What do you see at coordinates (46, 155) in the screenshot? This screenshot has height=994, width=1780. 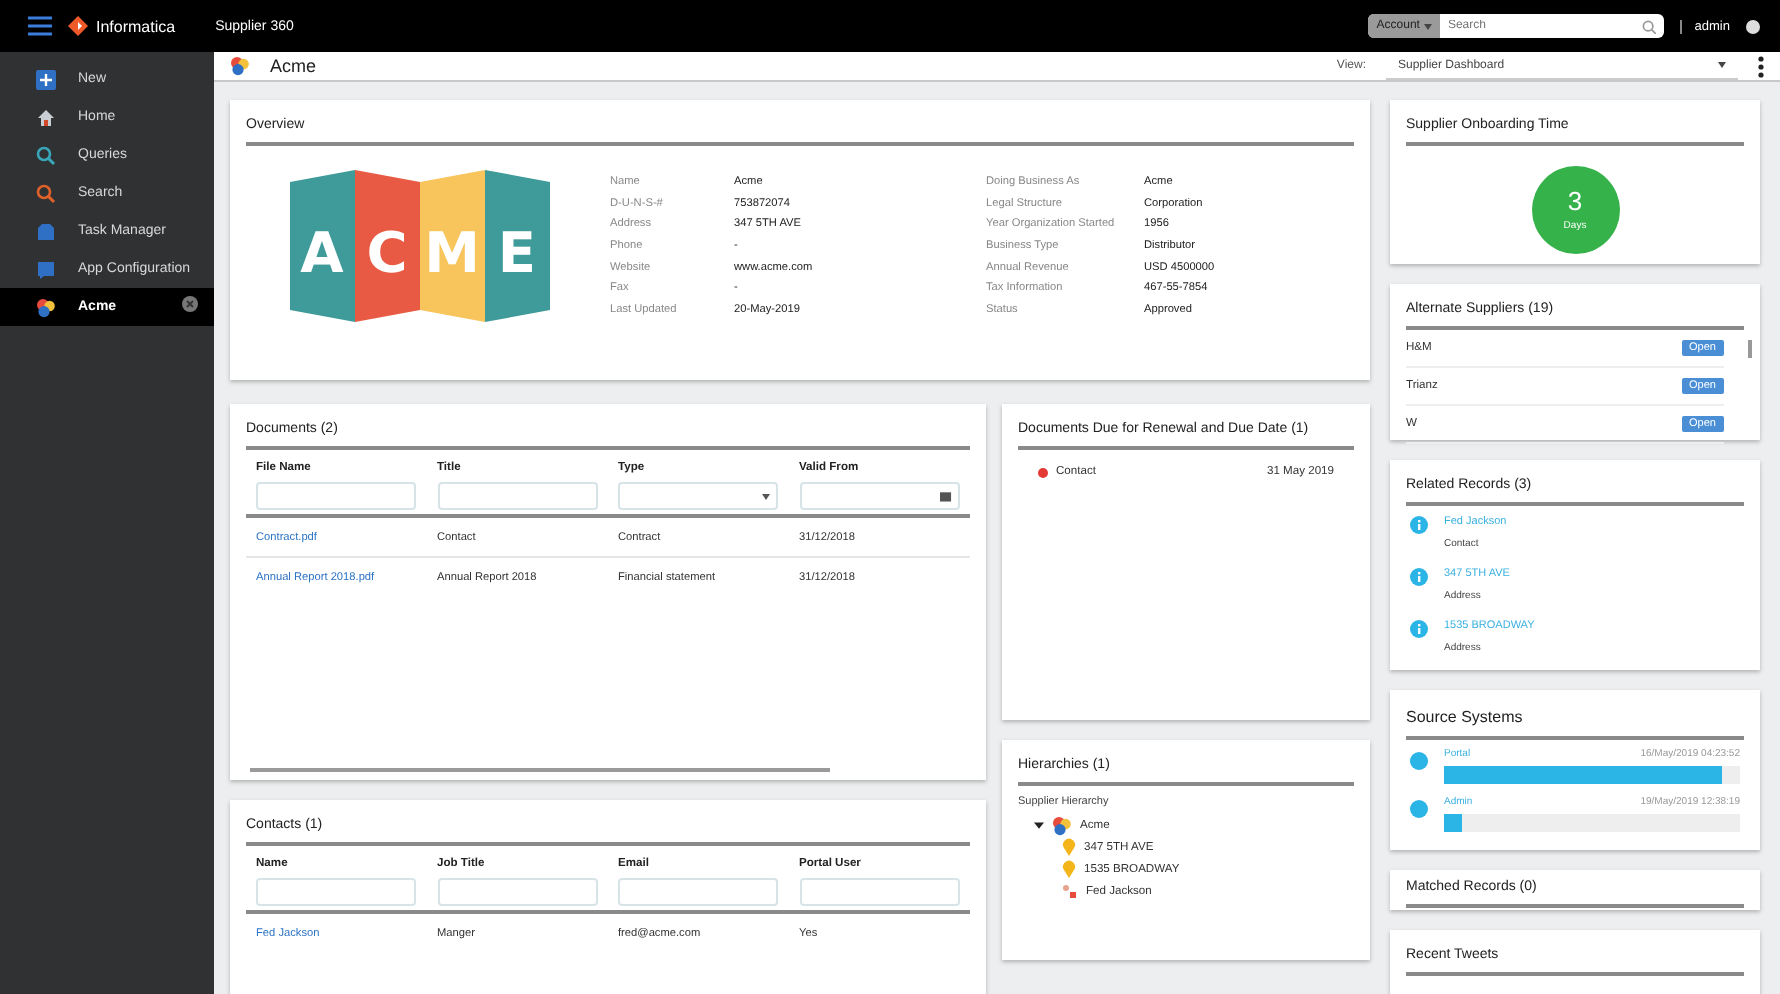 I see `magnifier-icon` at bounding box center [46, 155].